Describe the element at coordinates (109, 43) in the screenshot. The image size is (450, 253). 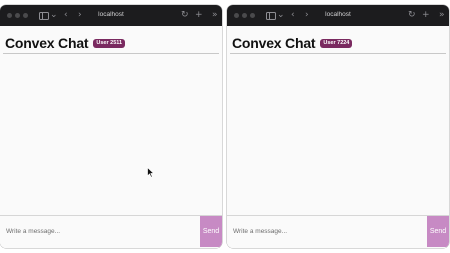
I see `user-badge: User 2511` at that location.